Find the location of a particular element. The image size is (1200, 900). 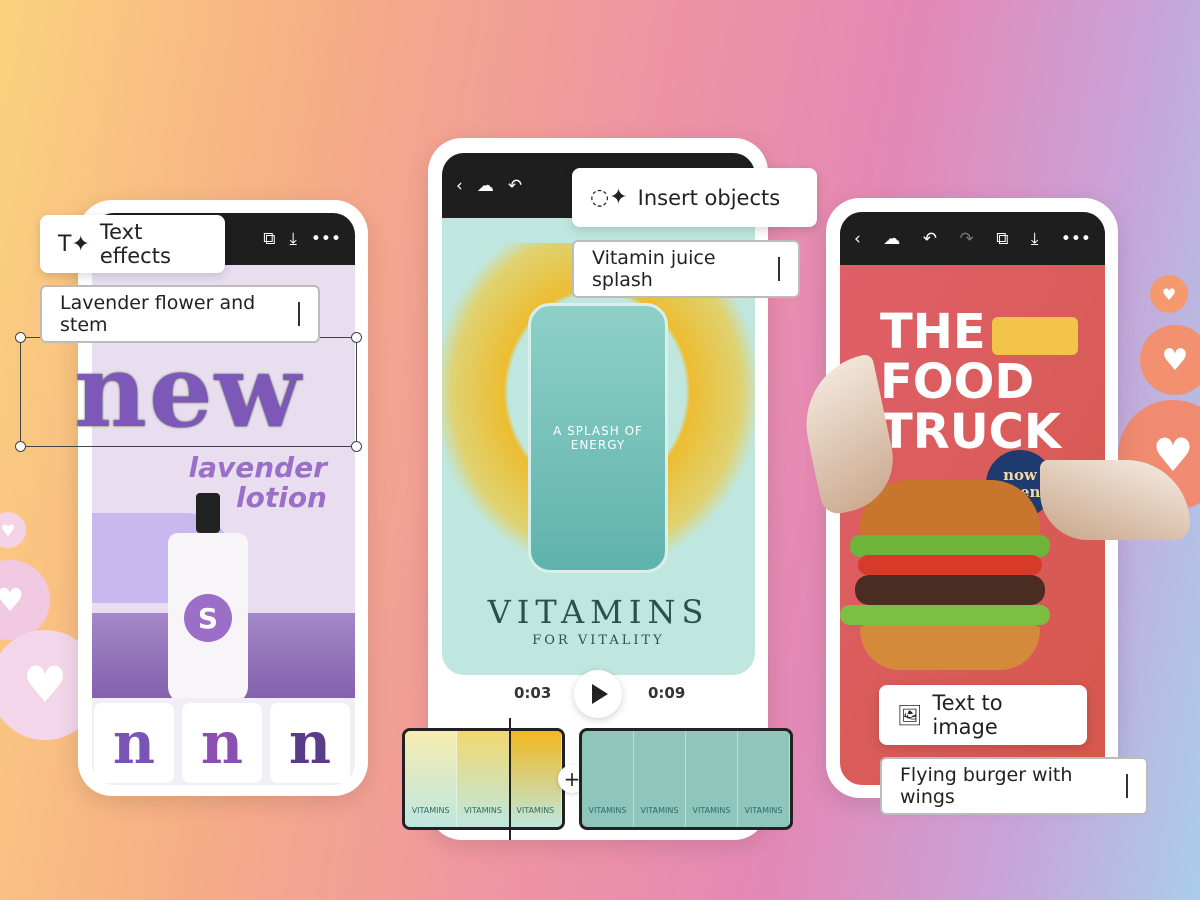

vitamins-subtitle: FOR VITALITY is located at coordinates (598, 640).